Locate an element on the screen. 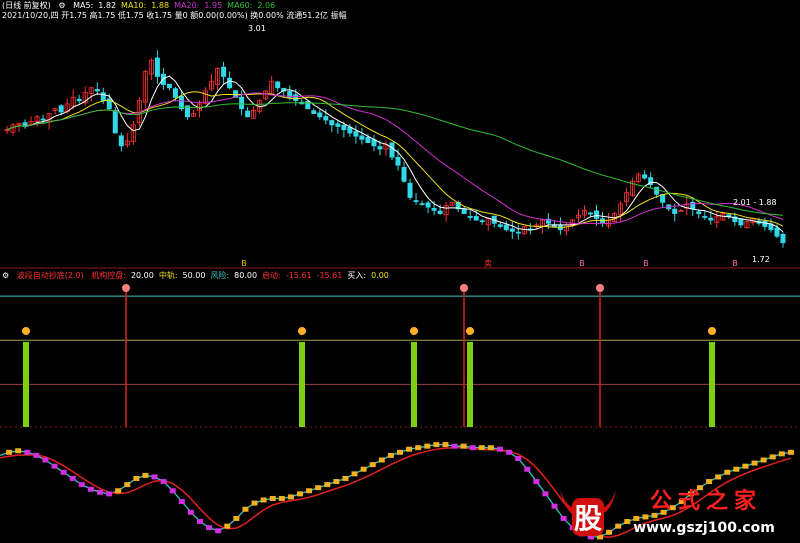  sell-marker is located at coordinates (126, 288).